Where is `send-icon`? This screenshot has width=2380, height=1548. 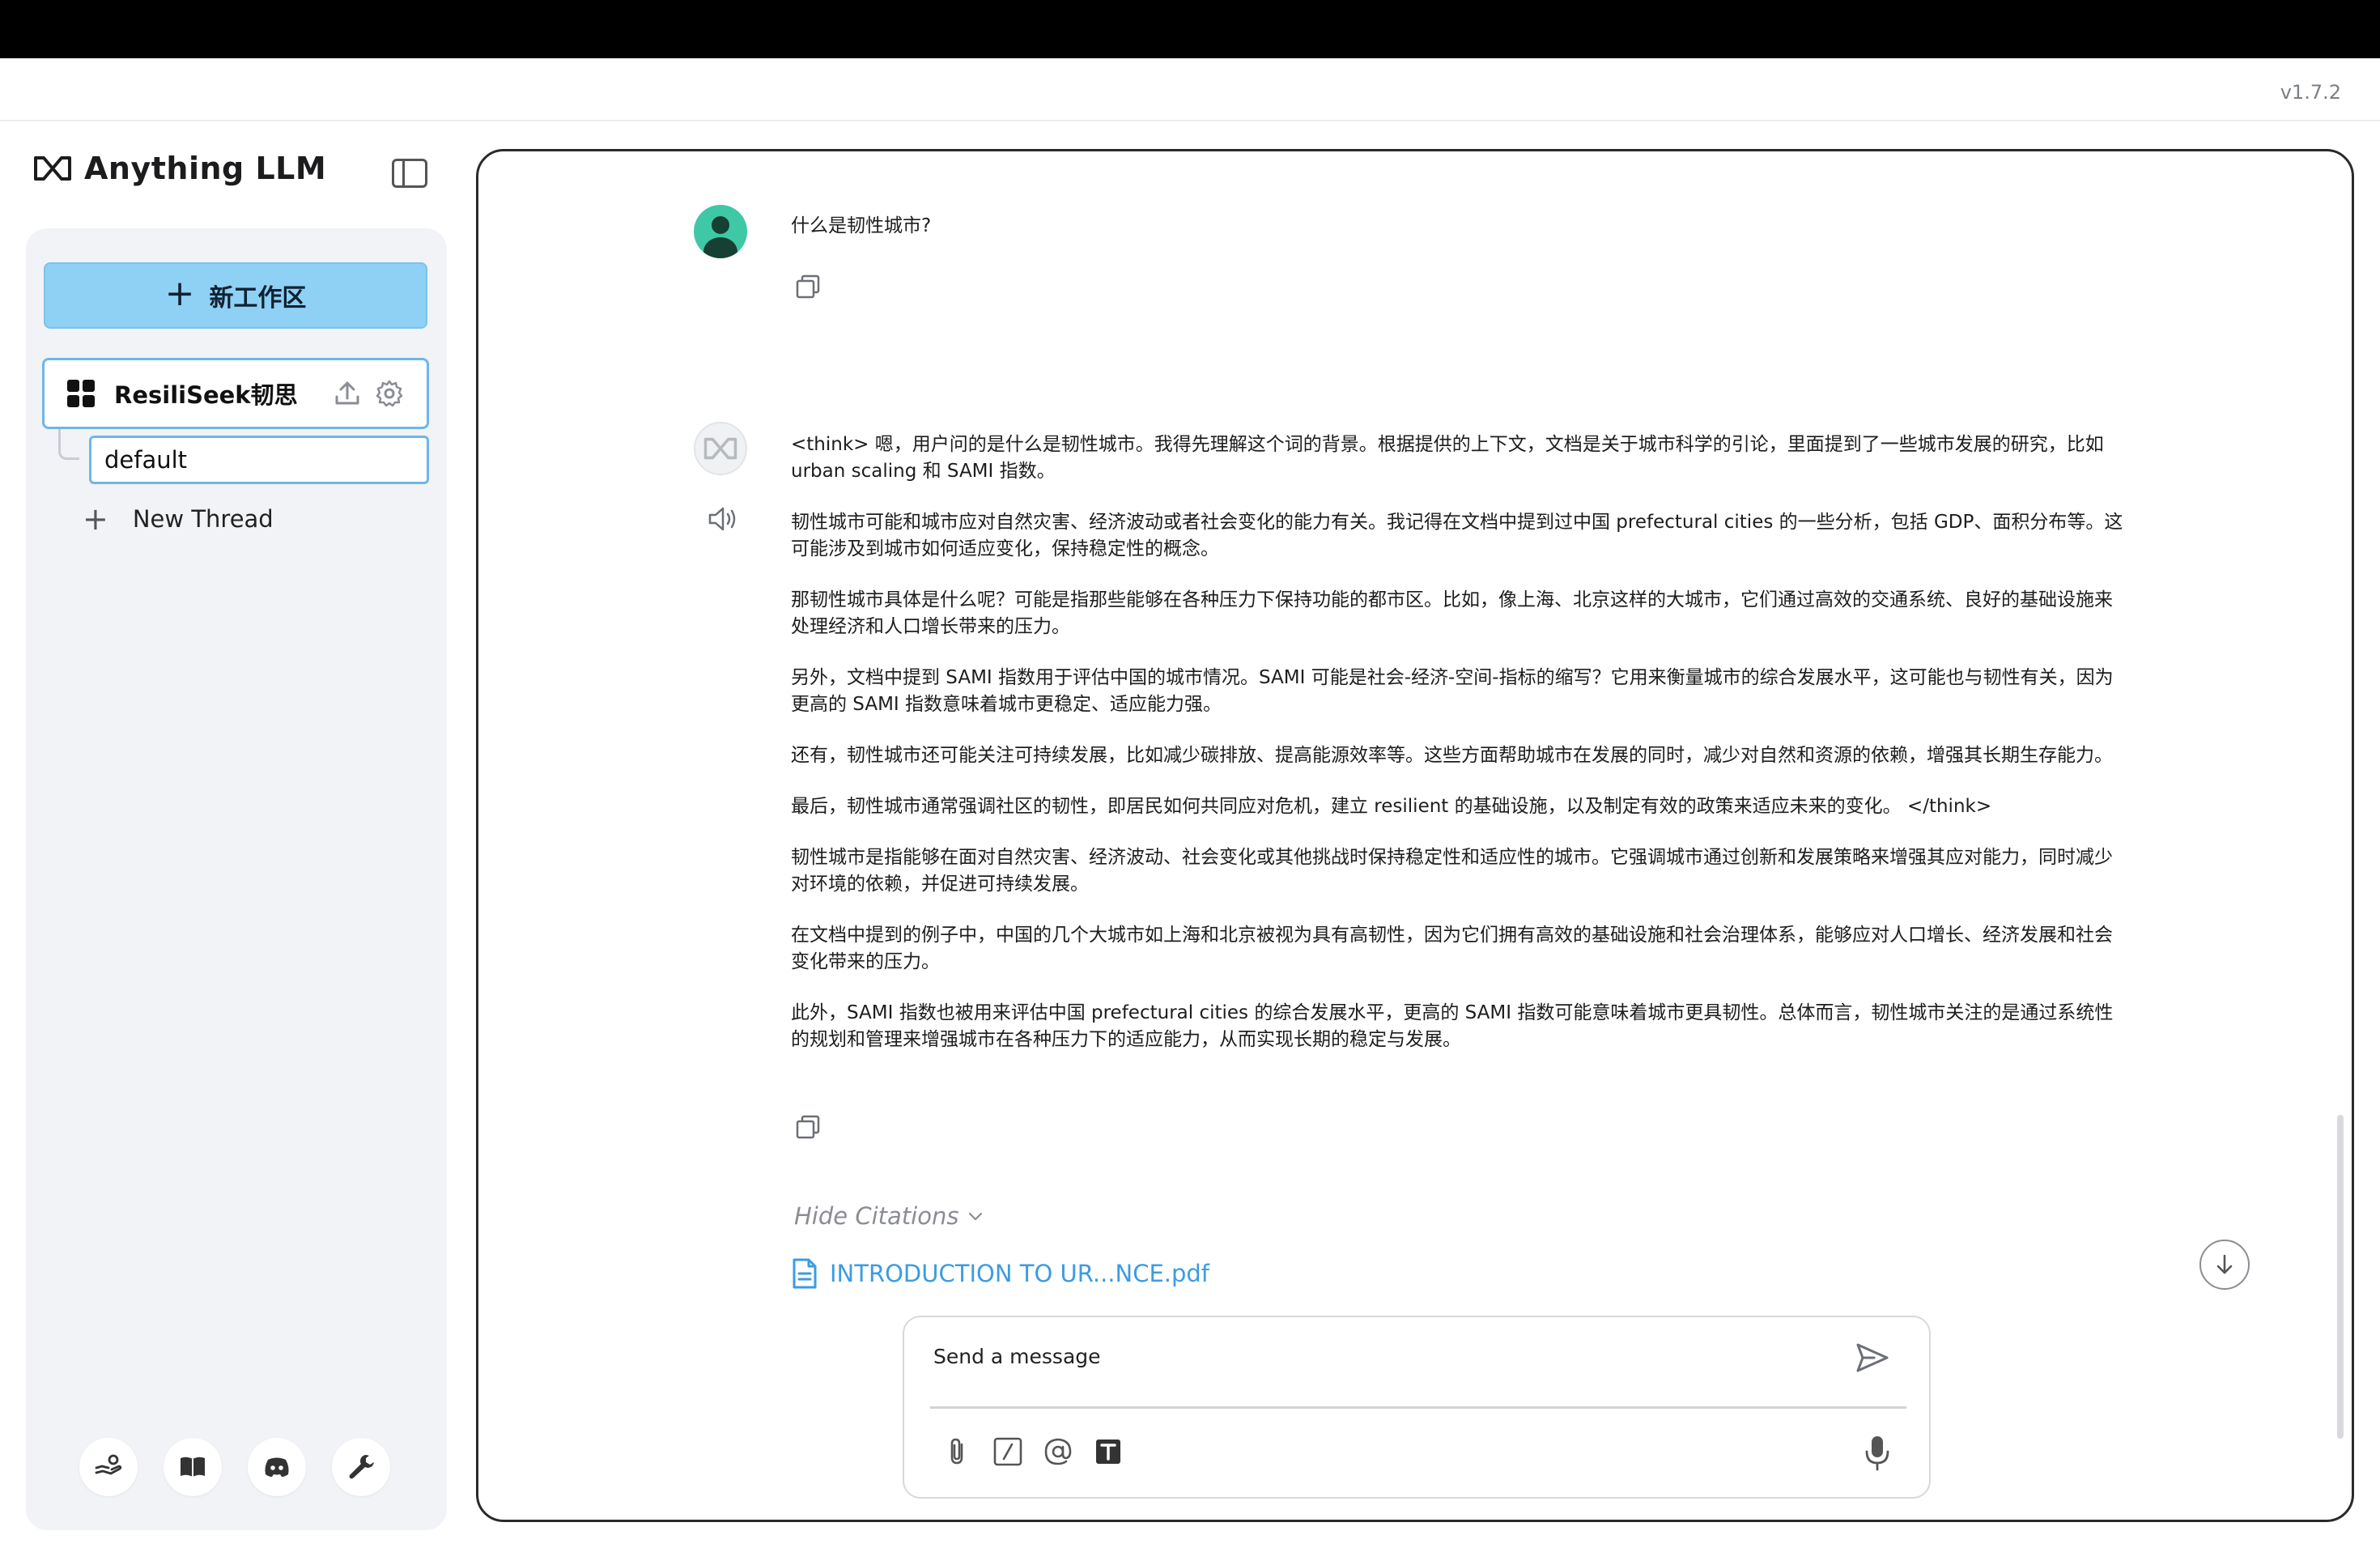 send-icon is located at coordinates (1872, 1358).